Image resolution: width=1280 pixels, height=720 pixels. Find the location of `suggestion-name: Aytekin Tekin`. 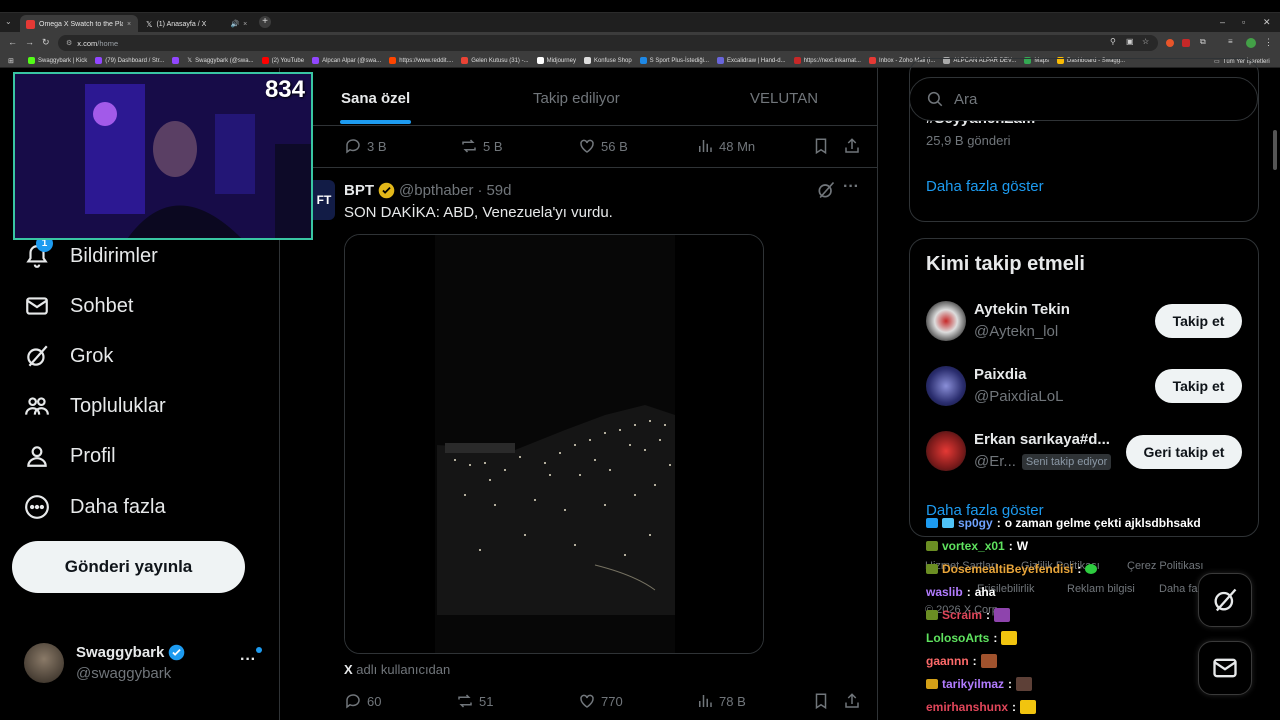

suggestion-name: Aytekin Tekin is located at coordinates (1022, 309).